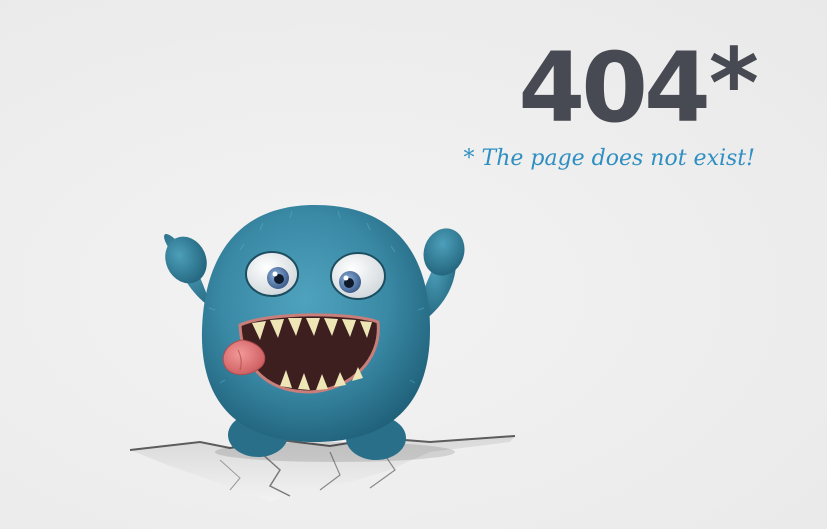 This screenshot has height=529, width=827. Describe the element at coordinates (733, 84) in the screenshot. I see `error-code-asterisk: *` at that location.